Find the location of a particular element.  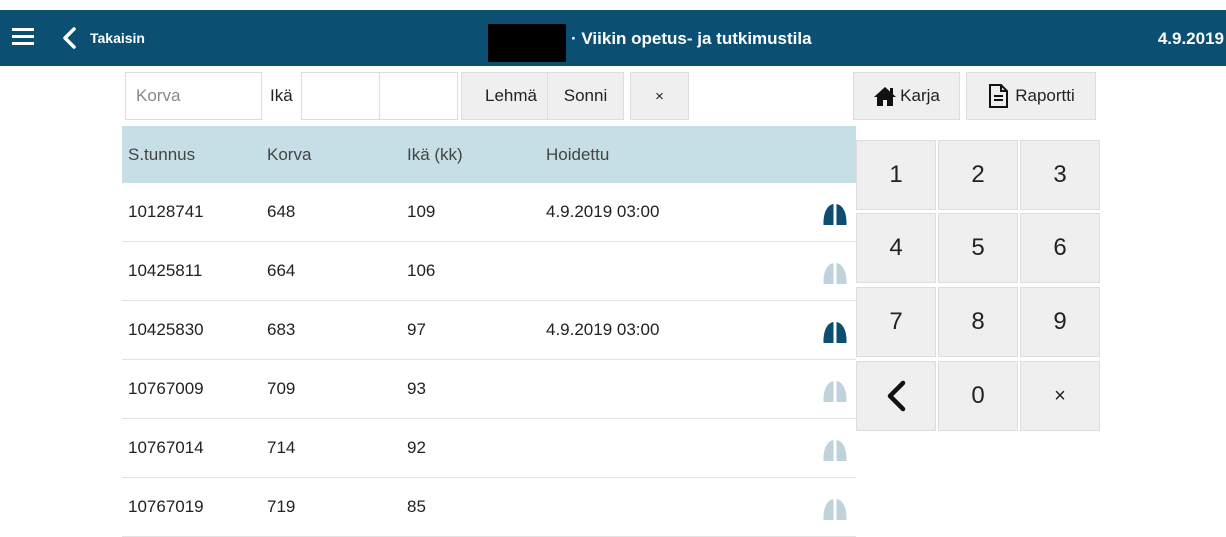

korva-cell: 664 is located at coordinates (281, 270).